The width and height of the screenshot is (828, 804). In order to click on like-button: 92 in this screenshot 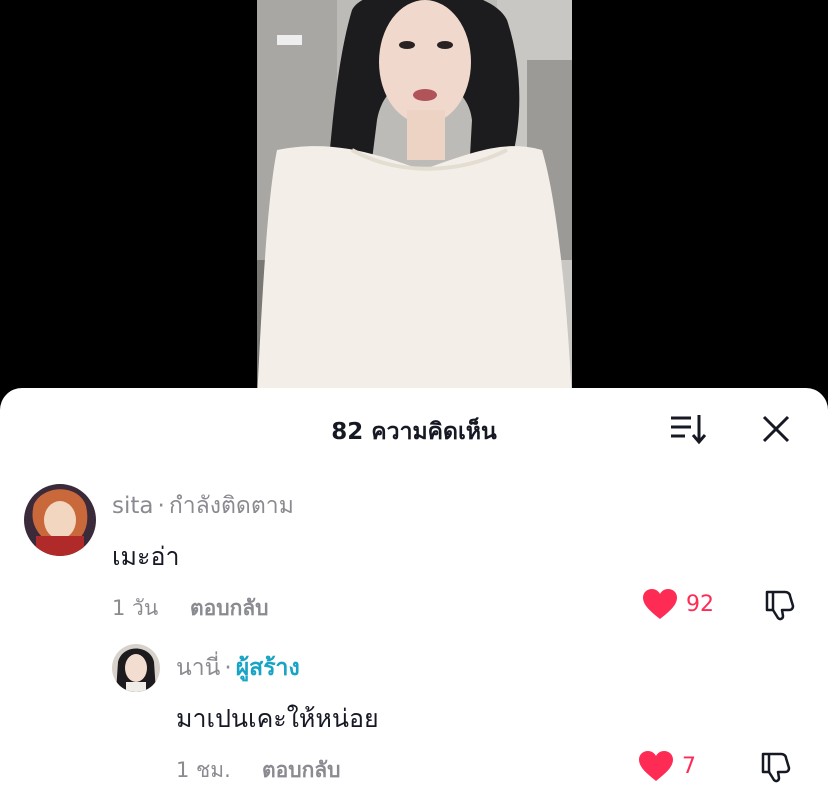, I will do `click(678, 604)`.